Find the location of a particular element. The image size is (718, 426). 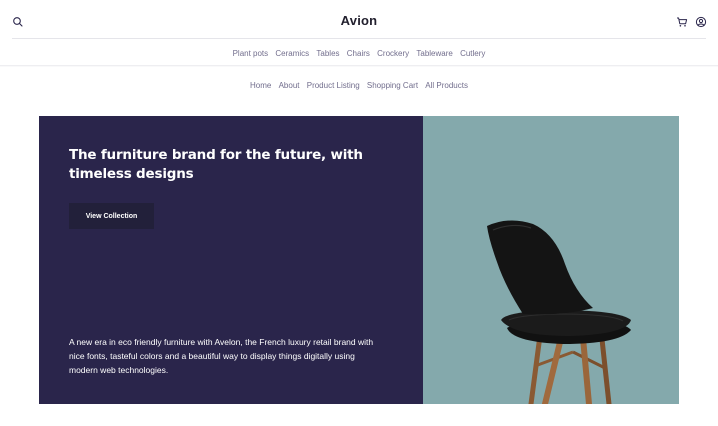

nav-link-shopping-cart: Shopping Cart is located at coordinates (392, 85).